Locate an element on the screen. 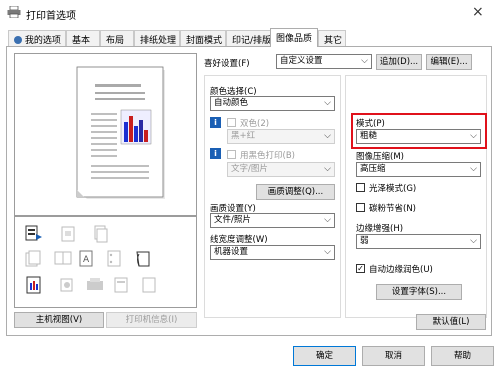 Image resolution: width=500 pixels, height=375 pixels. favorite-setting-select: 自定义设置 ⌵ is located at coordinates (324, 61).